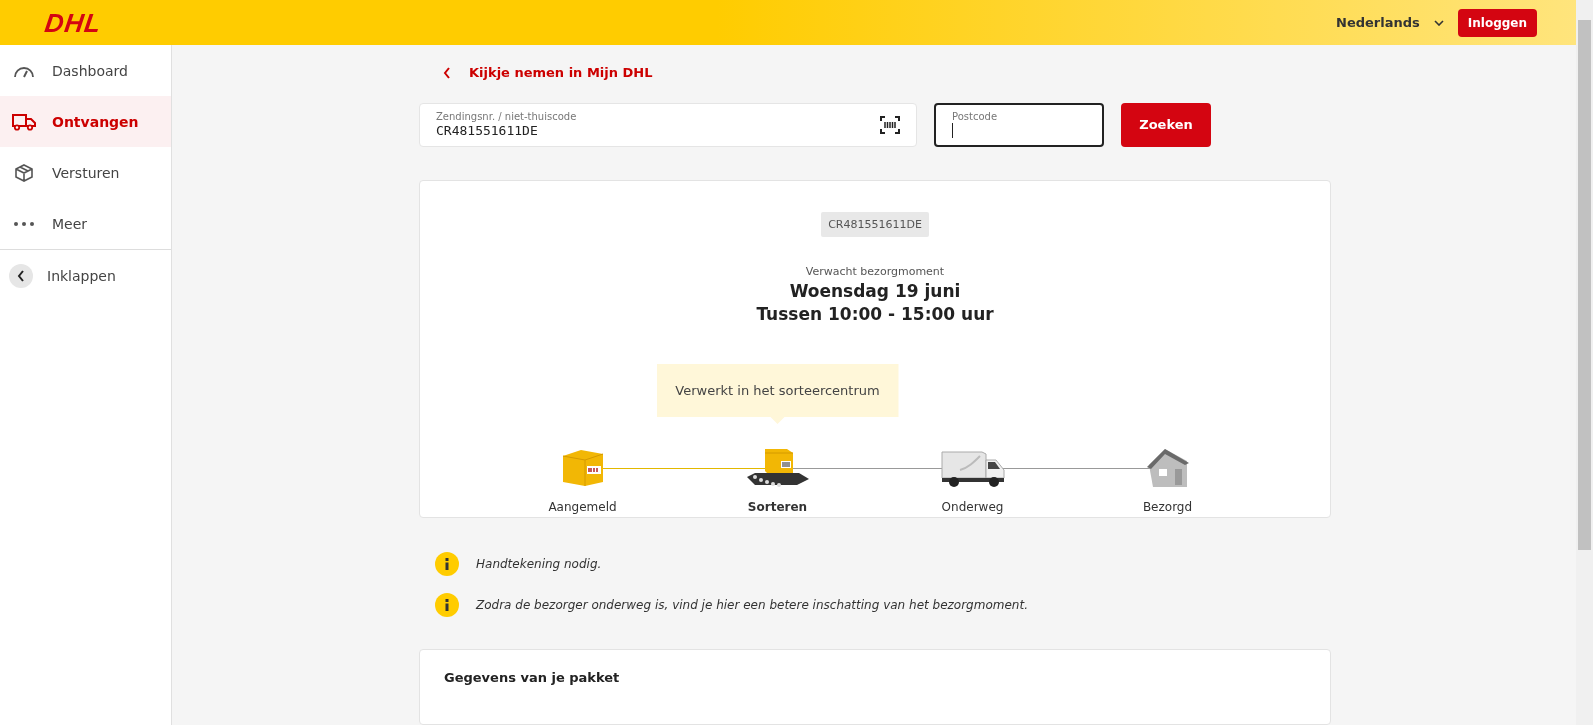 The width and height of the screenshot is (1593, 725). Describe the element at coordinates (1167, 506) in the screenshot. I see `step-label: Bezorgd` at that location.